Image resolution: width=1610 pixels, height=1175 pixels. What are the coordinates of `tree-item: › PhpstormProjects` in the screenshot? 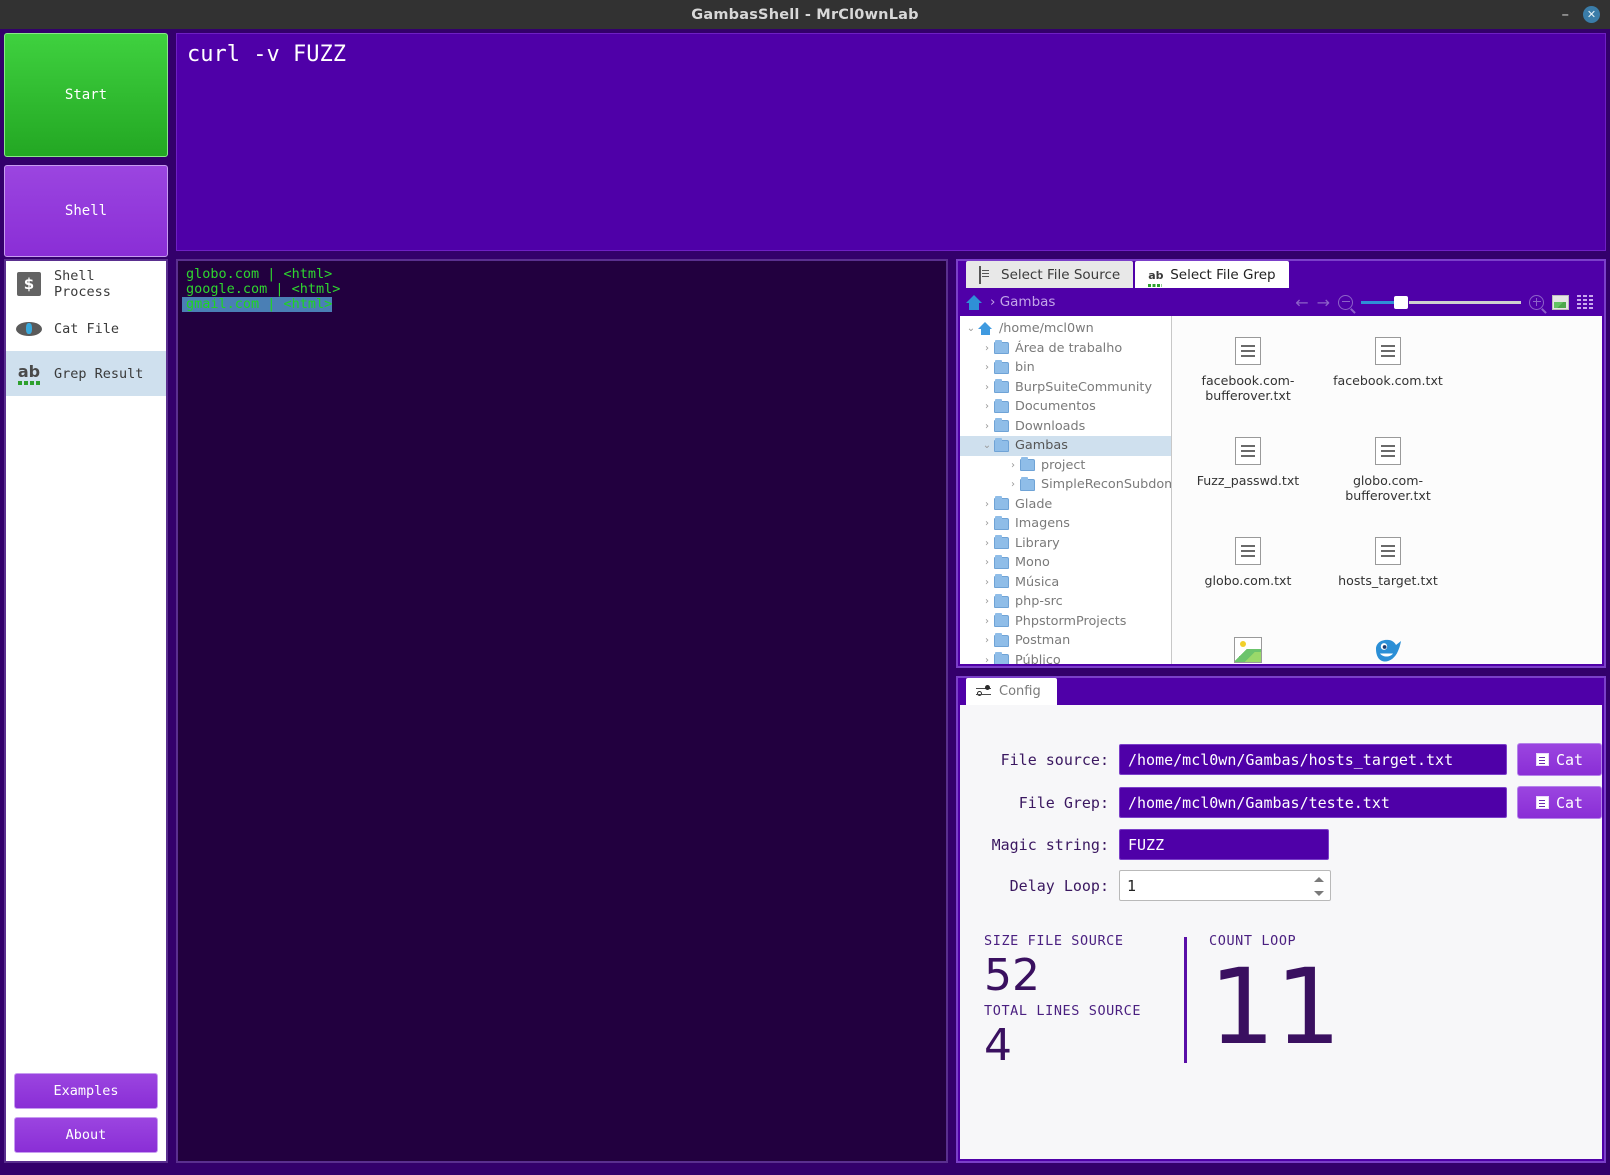 It's located at (1065, 622).